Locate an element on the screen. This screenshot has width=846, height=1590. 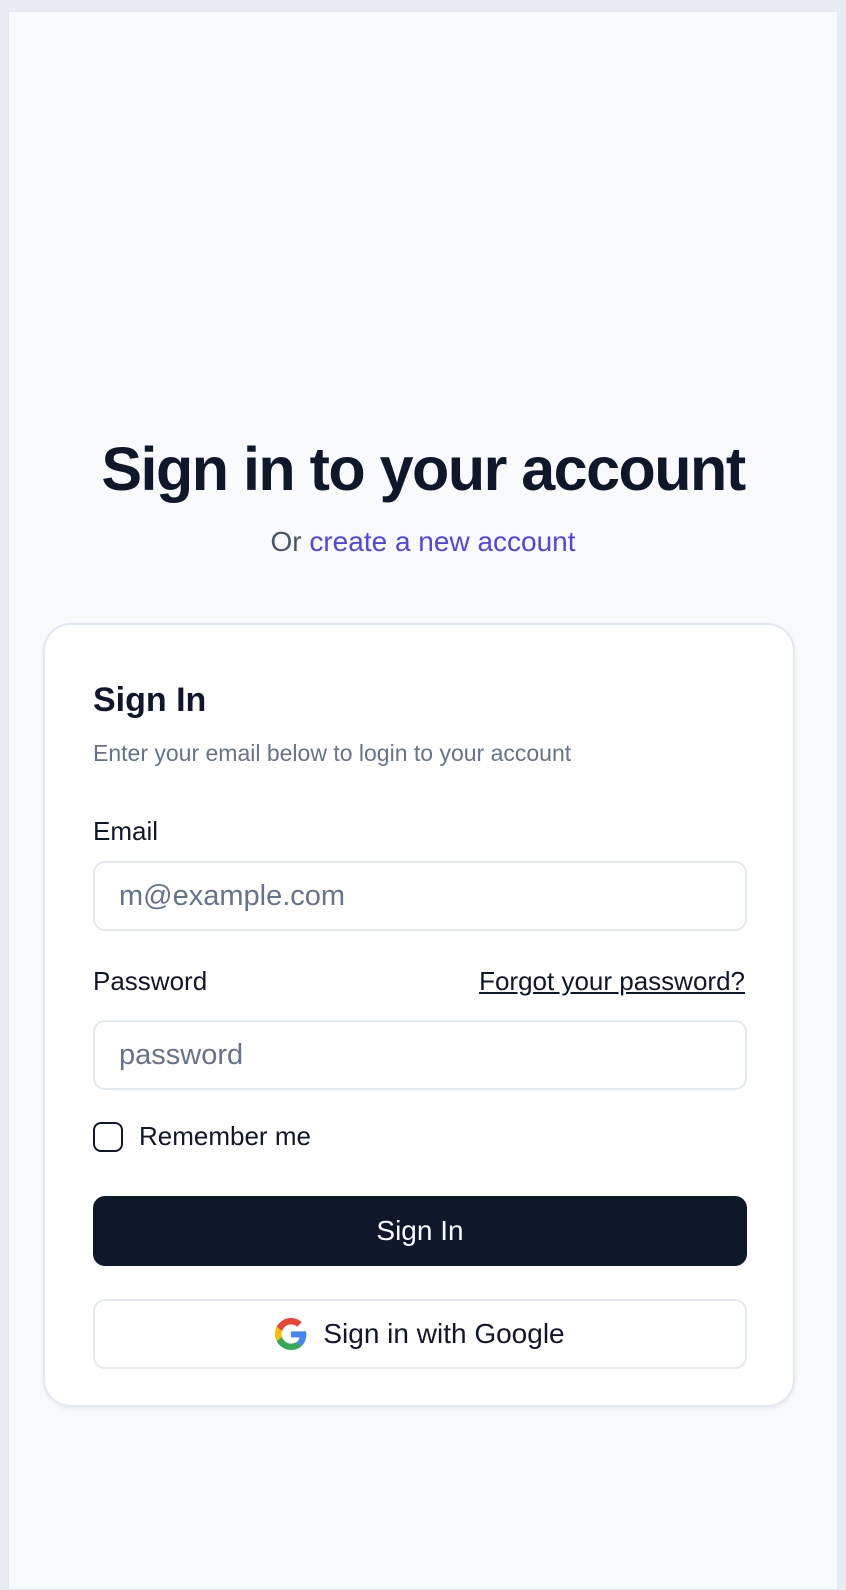
remember-me-label: Remember me is located at coordinates (225, 1136).